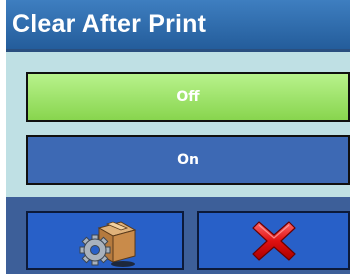  I want to click on dialog-title: Clear After Print, so click(109, 24).